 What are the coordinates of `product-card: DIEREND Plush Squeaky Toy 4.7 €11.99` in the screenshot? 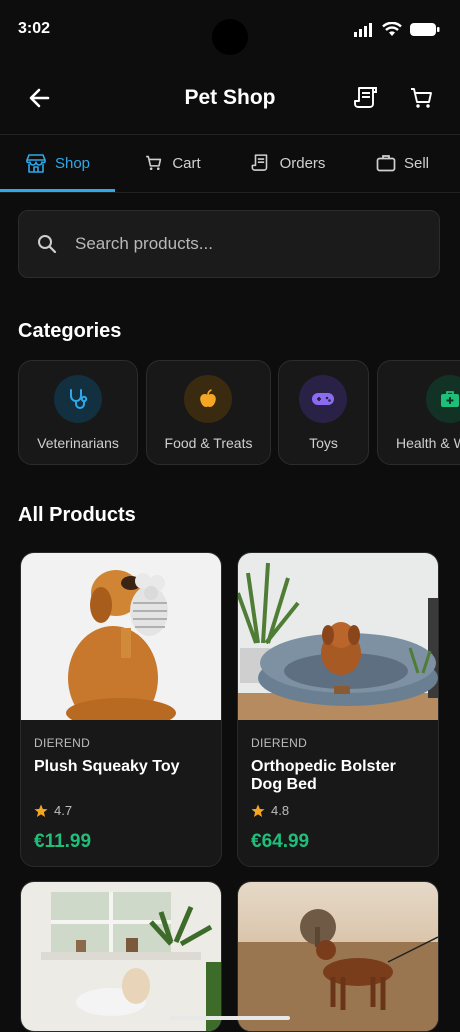 It's located at (121, 709).